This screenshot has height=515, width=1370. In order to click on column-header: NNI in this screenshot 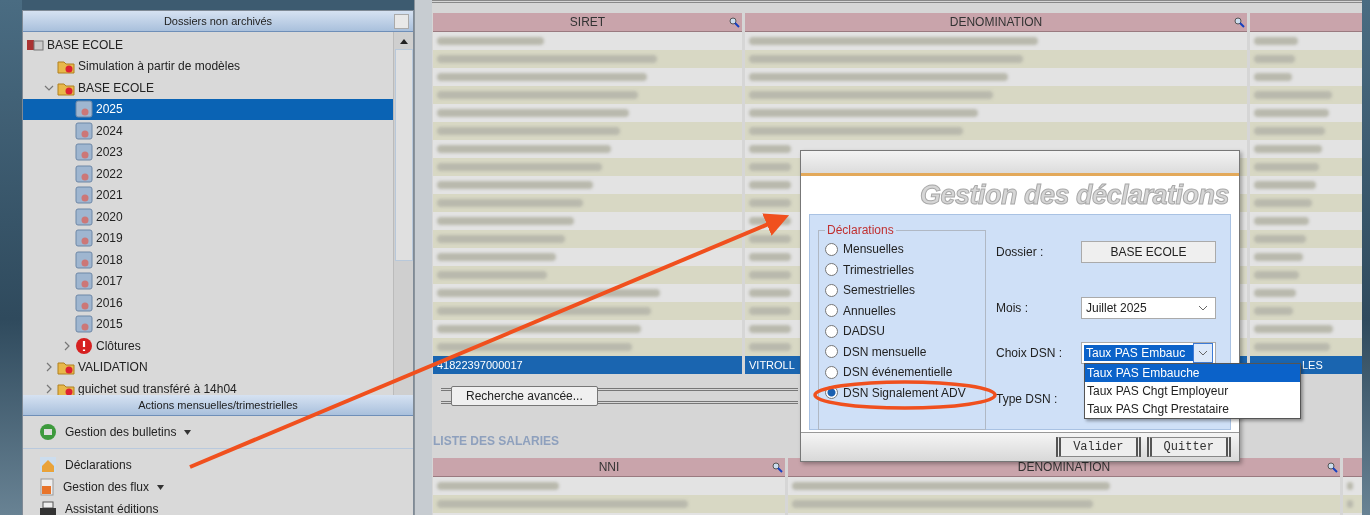, I will do `click(609, 467)`.